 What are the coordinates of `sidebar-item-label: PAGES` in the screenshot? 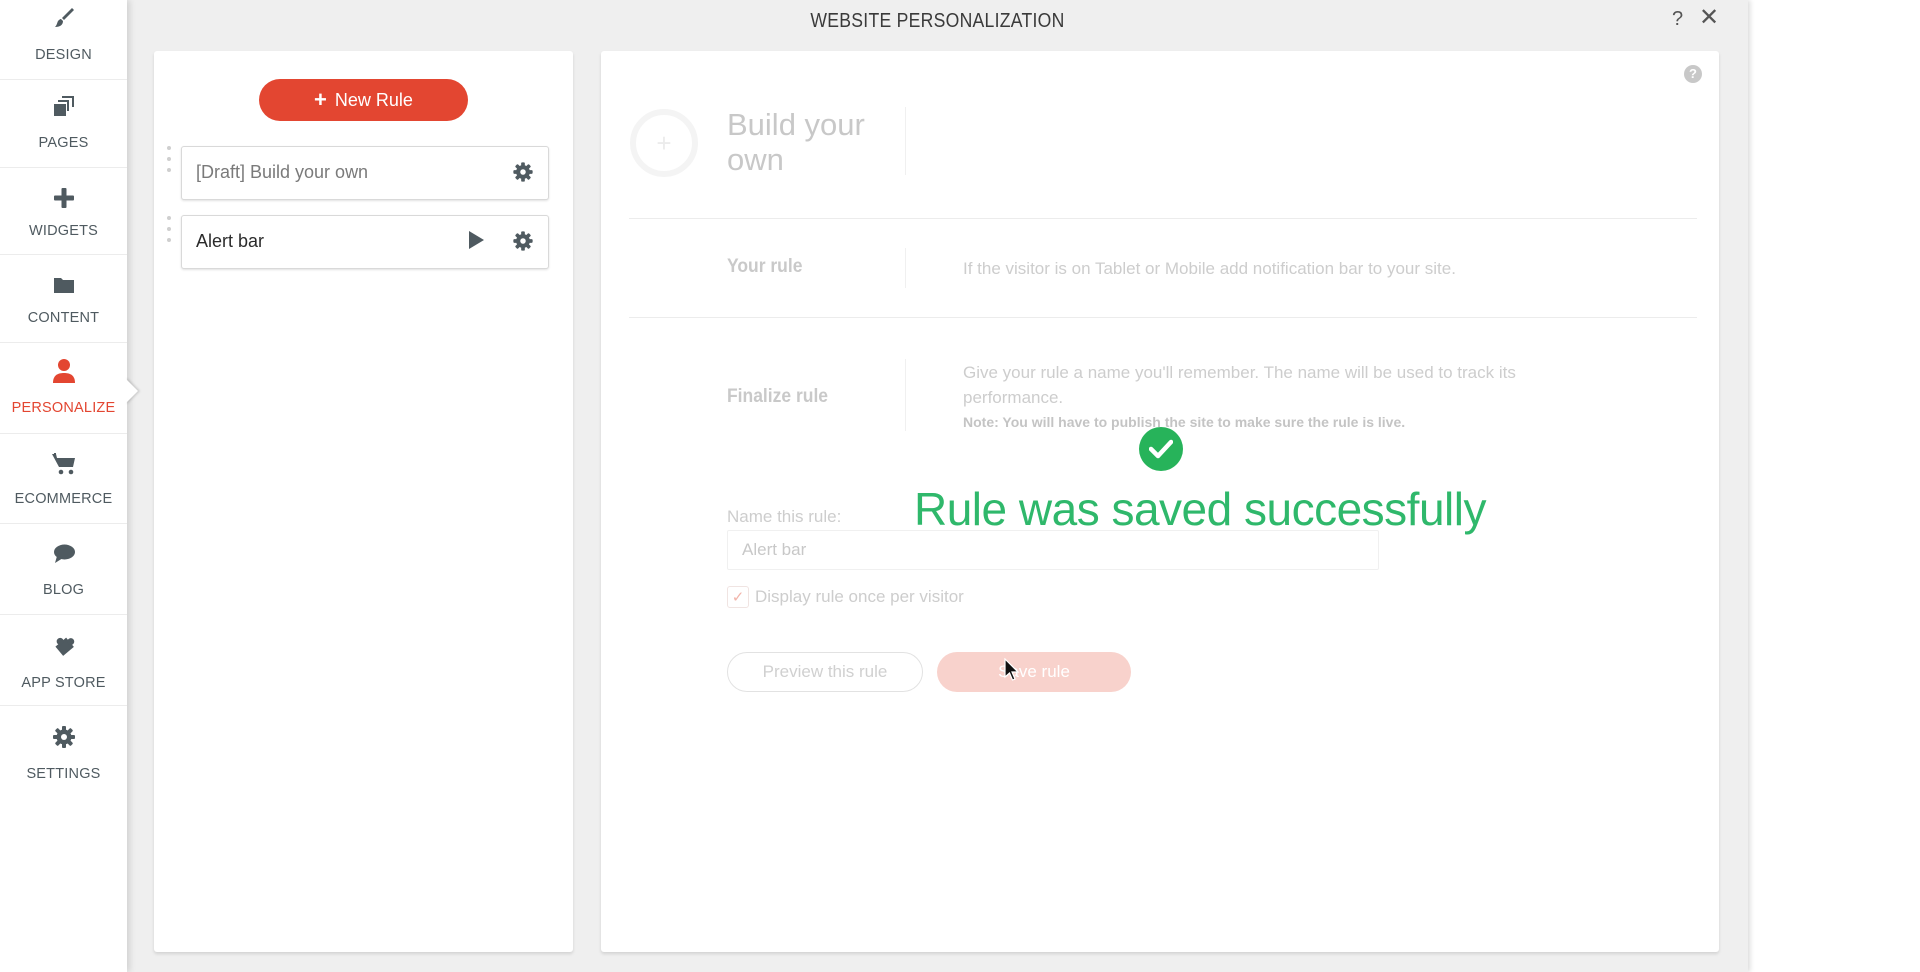 It's located at (63, 143).